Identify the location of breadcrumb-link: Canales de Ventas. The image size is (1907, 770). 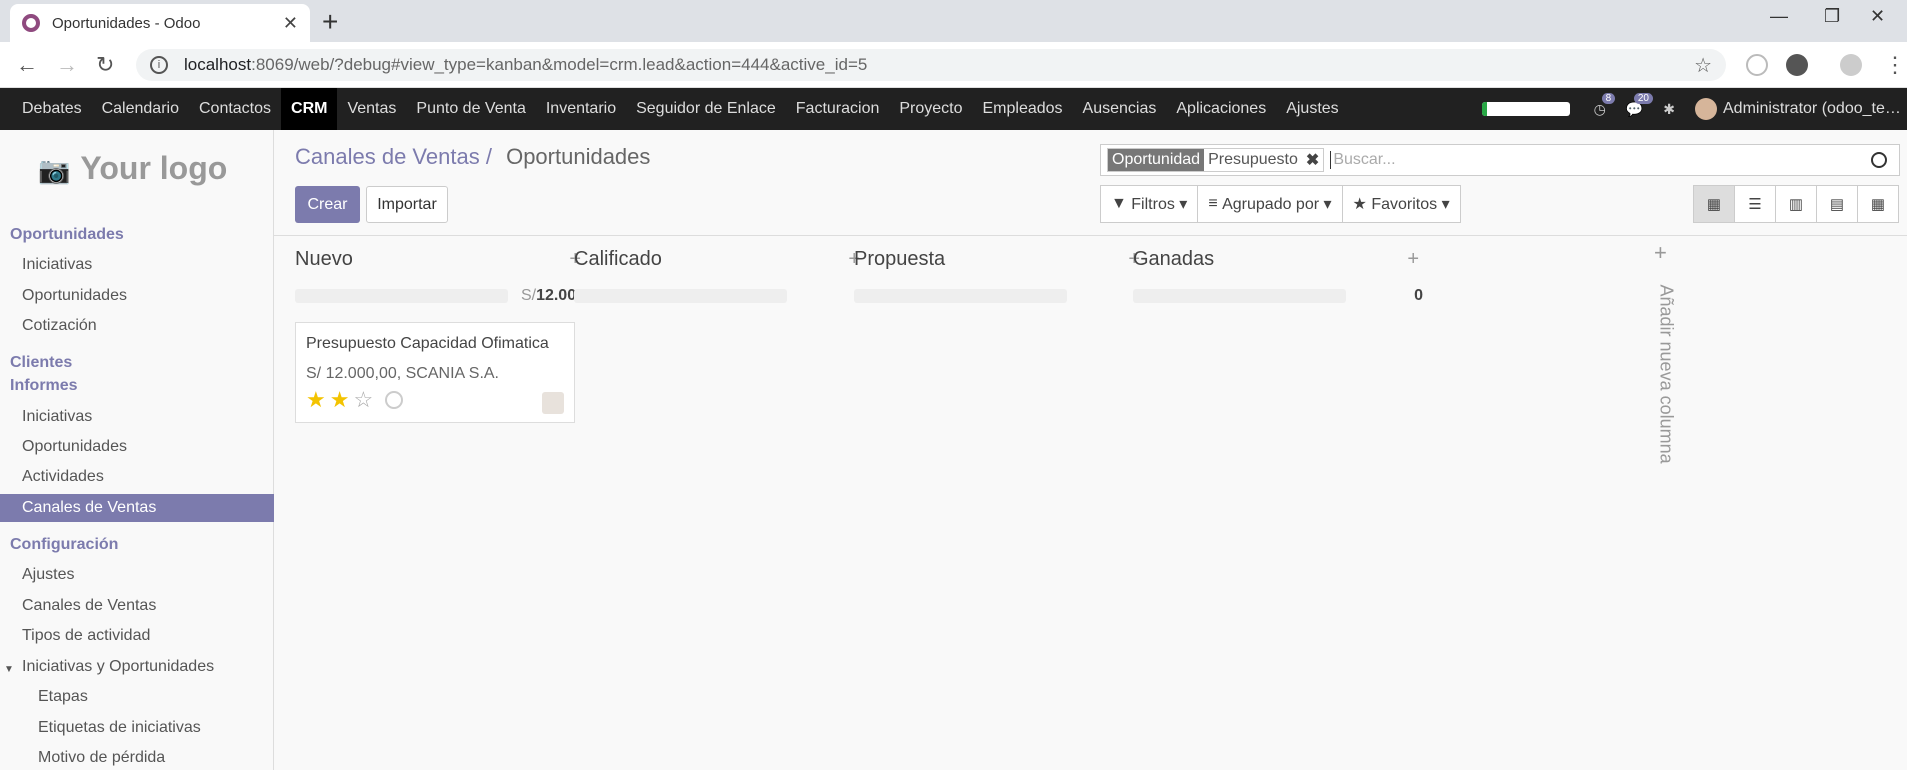
(387, 156).